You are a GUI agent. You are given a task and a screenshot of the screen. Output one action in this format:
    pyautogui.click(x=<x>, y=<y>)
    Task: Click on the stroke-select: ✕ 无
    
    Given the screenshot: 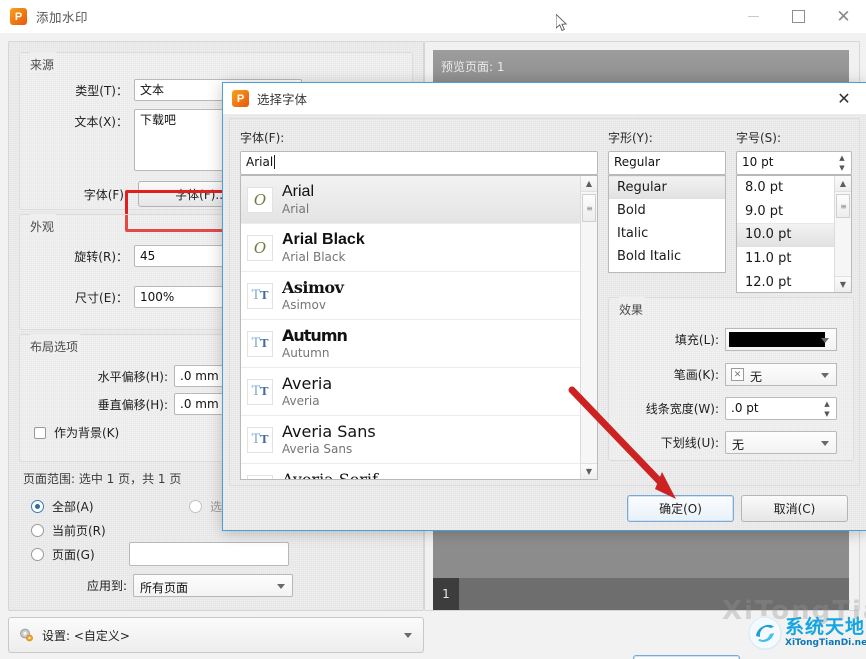 What is the action you would take?
    pyautogui.click(x=781, y=374)
    